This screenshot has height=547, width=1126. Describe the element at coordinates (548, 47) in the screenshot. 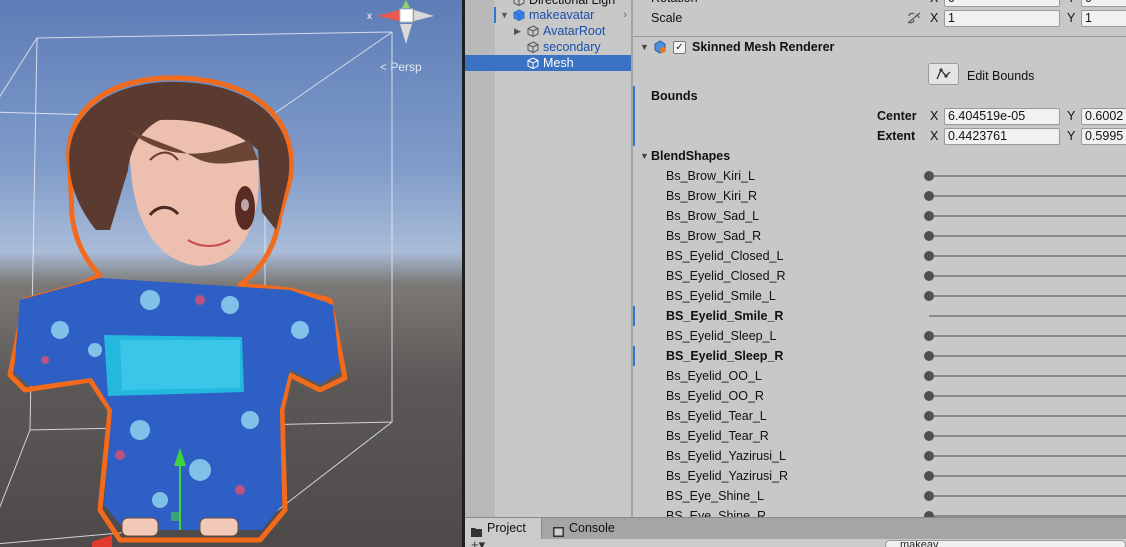

I see `hierarchy-item: secondary` at that location.